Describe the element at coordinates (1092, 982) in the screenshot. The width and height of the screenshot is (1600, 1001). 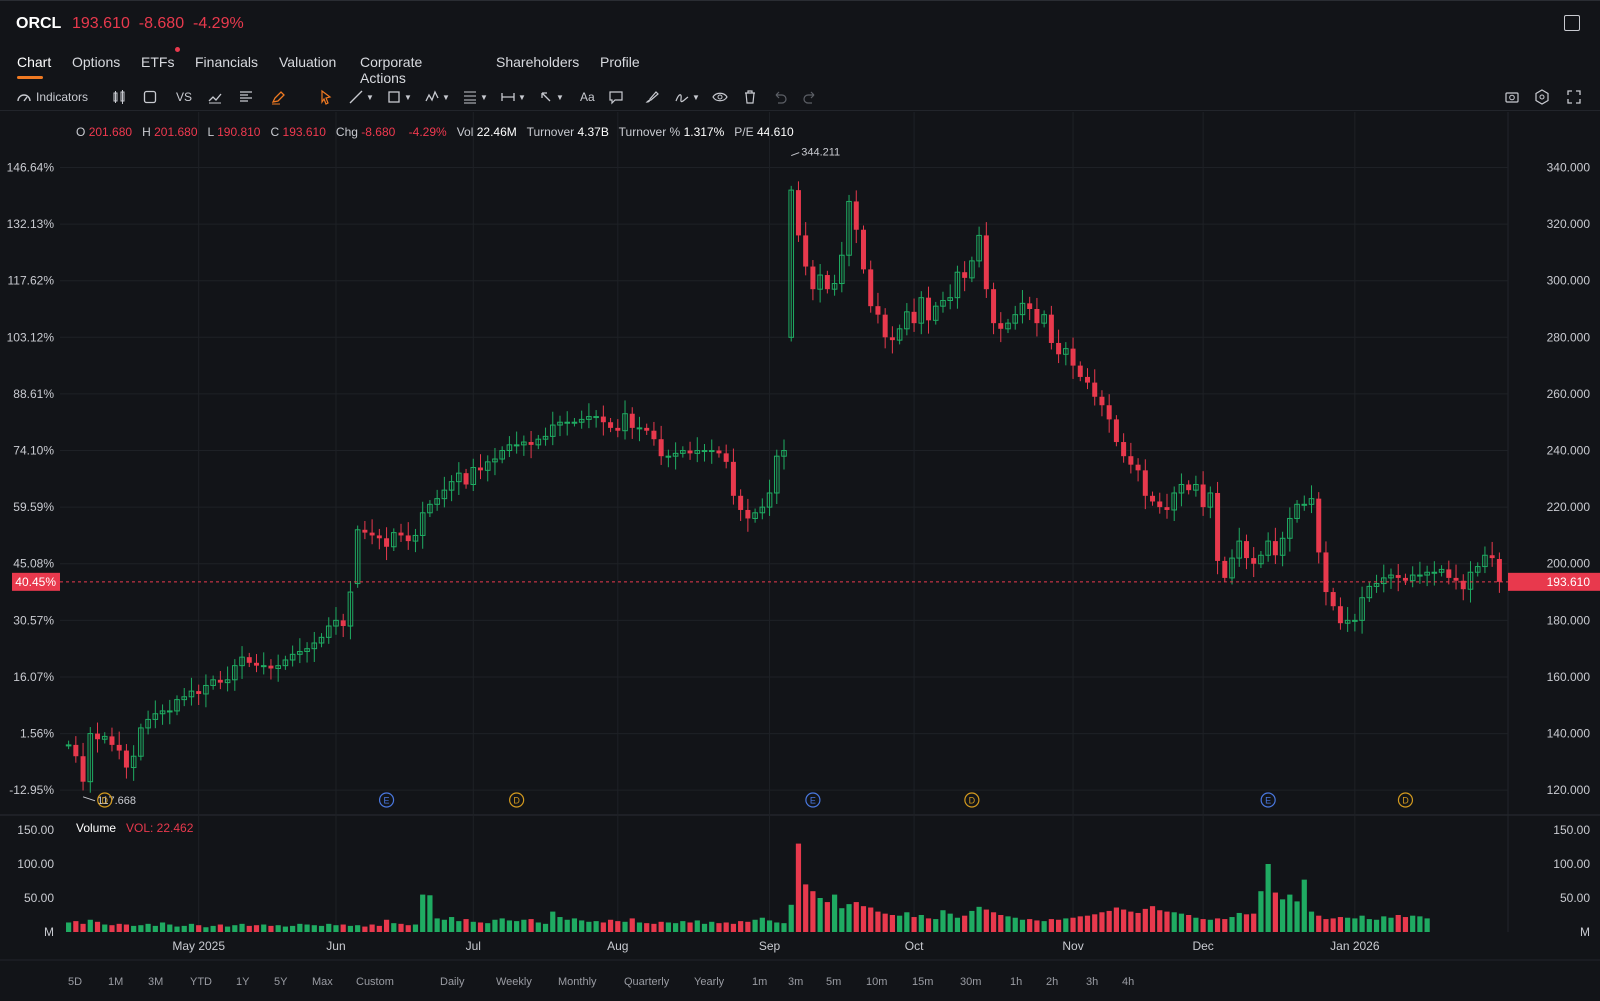
I see `period-option: 3h` at that location.